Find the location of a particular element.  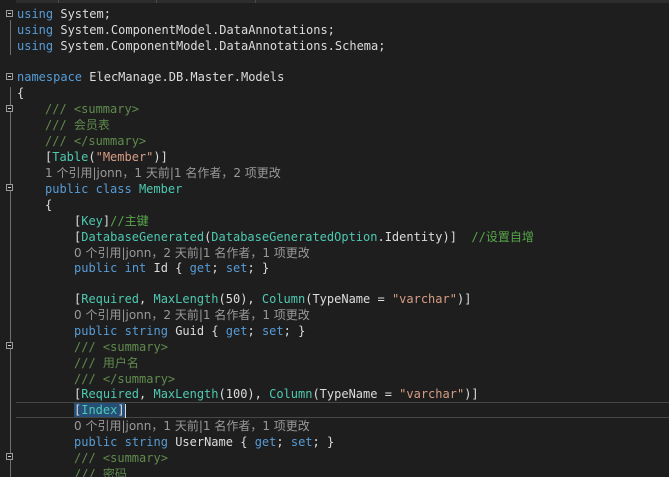

code-line-doc-comment: /// 密码 is located at coordinates (100, 471).